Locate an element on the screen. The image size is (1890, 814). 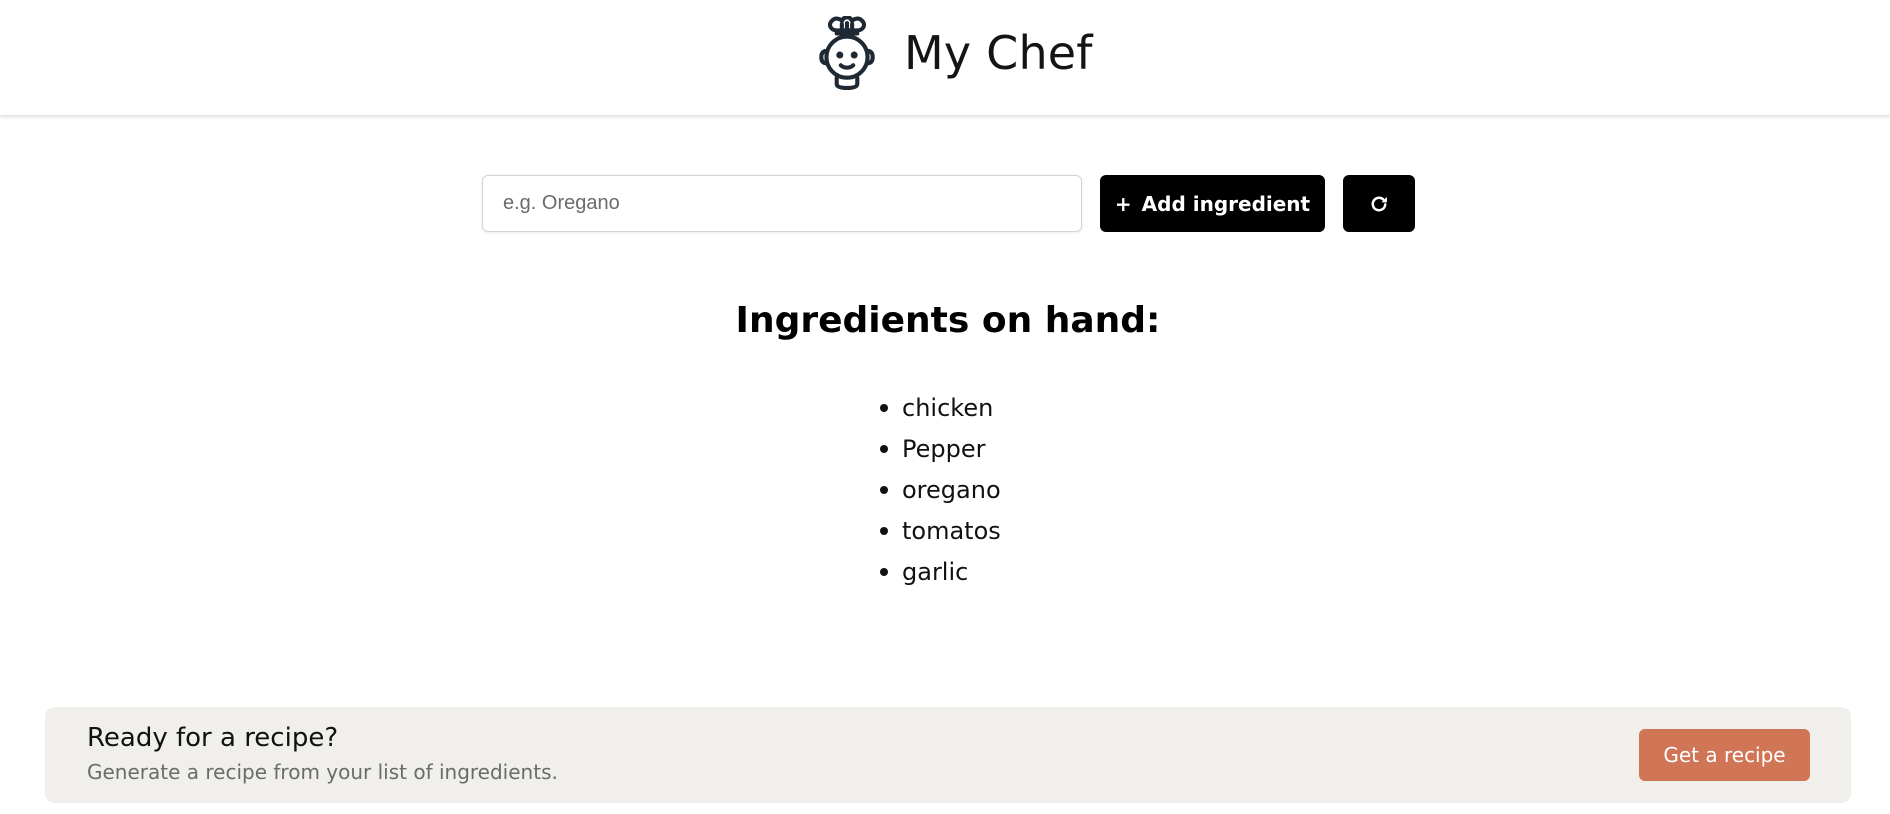
ingredient-item: tomatos is located at coordinates (940, 531).